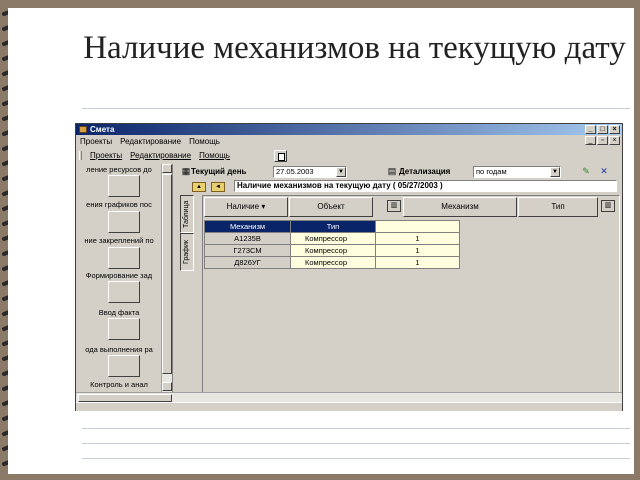 The image size is (640, 480). Describe the element at coordinates (83, 129) in the screenshot. I see `app-icon` at that location.